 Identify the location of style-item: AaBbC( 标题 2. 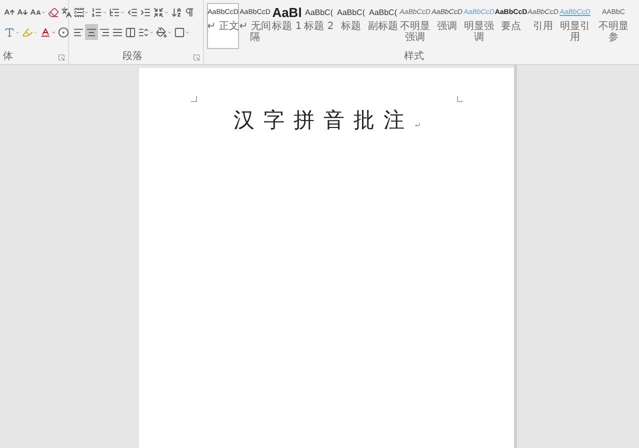
(319, 26).